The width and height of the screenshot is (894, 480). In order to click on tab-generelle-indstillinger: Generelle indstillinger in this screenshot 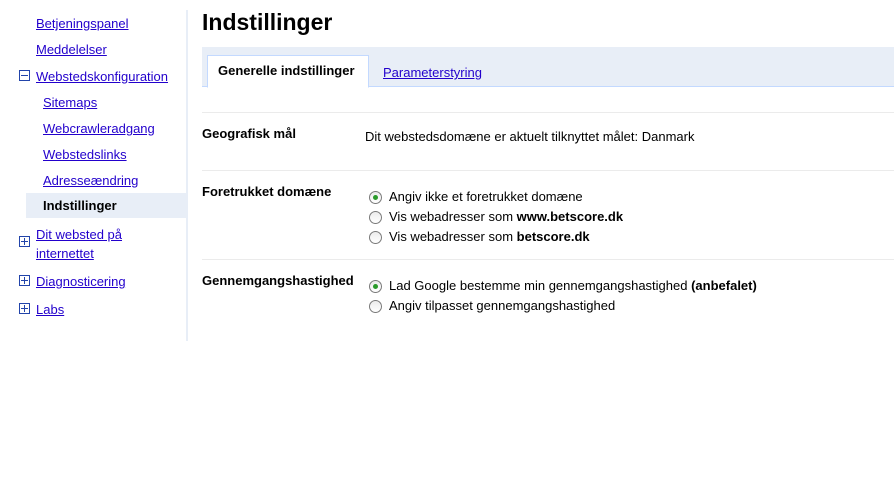, I will do `click(288, 71)`.